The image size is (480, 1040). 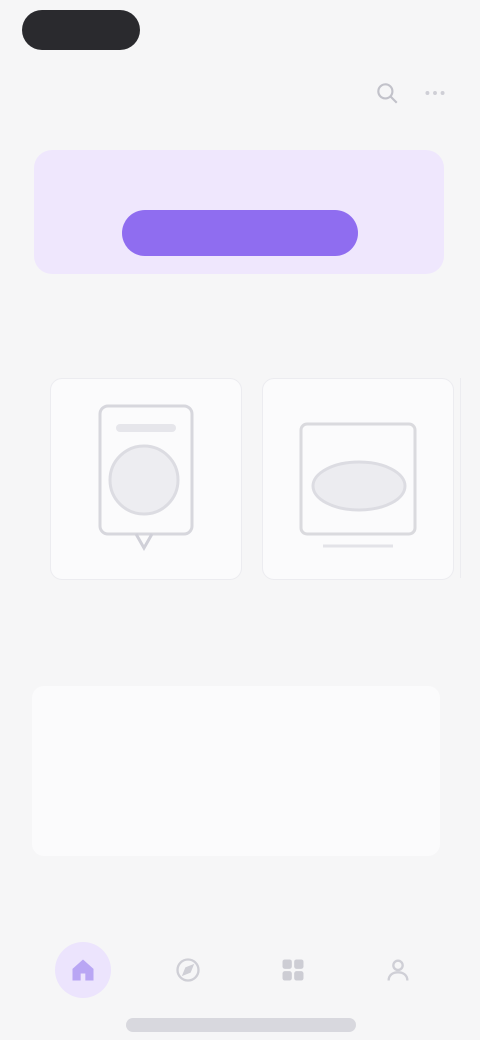 I want to click on suggestion-card-guide, so click(x=146, y=479).